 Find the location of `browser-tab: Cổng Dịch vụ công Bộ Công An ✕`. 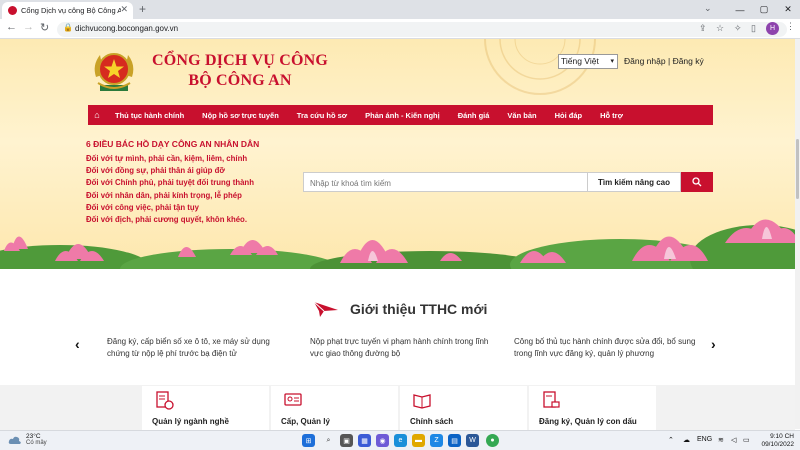

browser-tab: Cổng Dịch vụ công Bộ Công An ✕ is located at coordinates (67, 10).